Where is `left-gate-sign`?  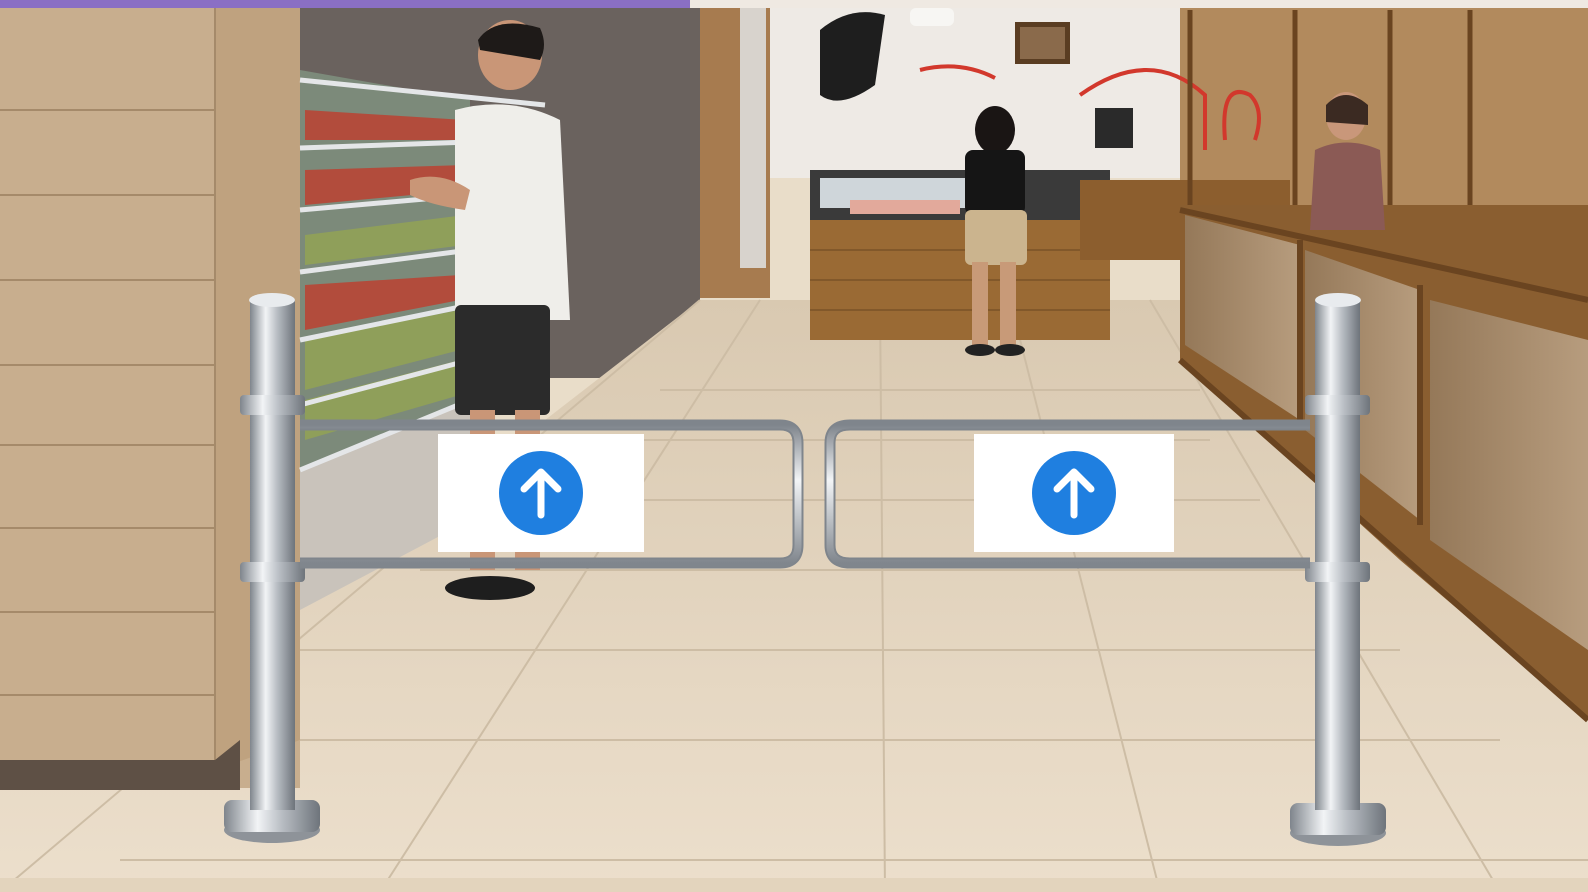 left-gate-sign is located at coordinates (541, 493).